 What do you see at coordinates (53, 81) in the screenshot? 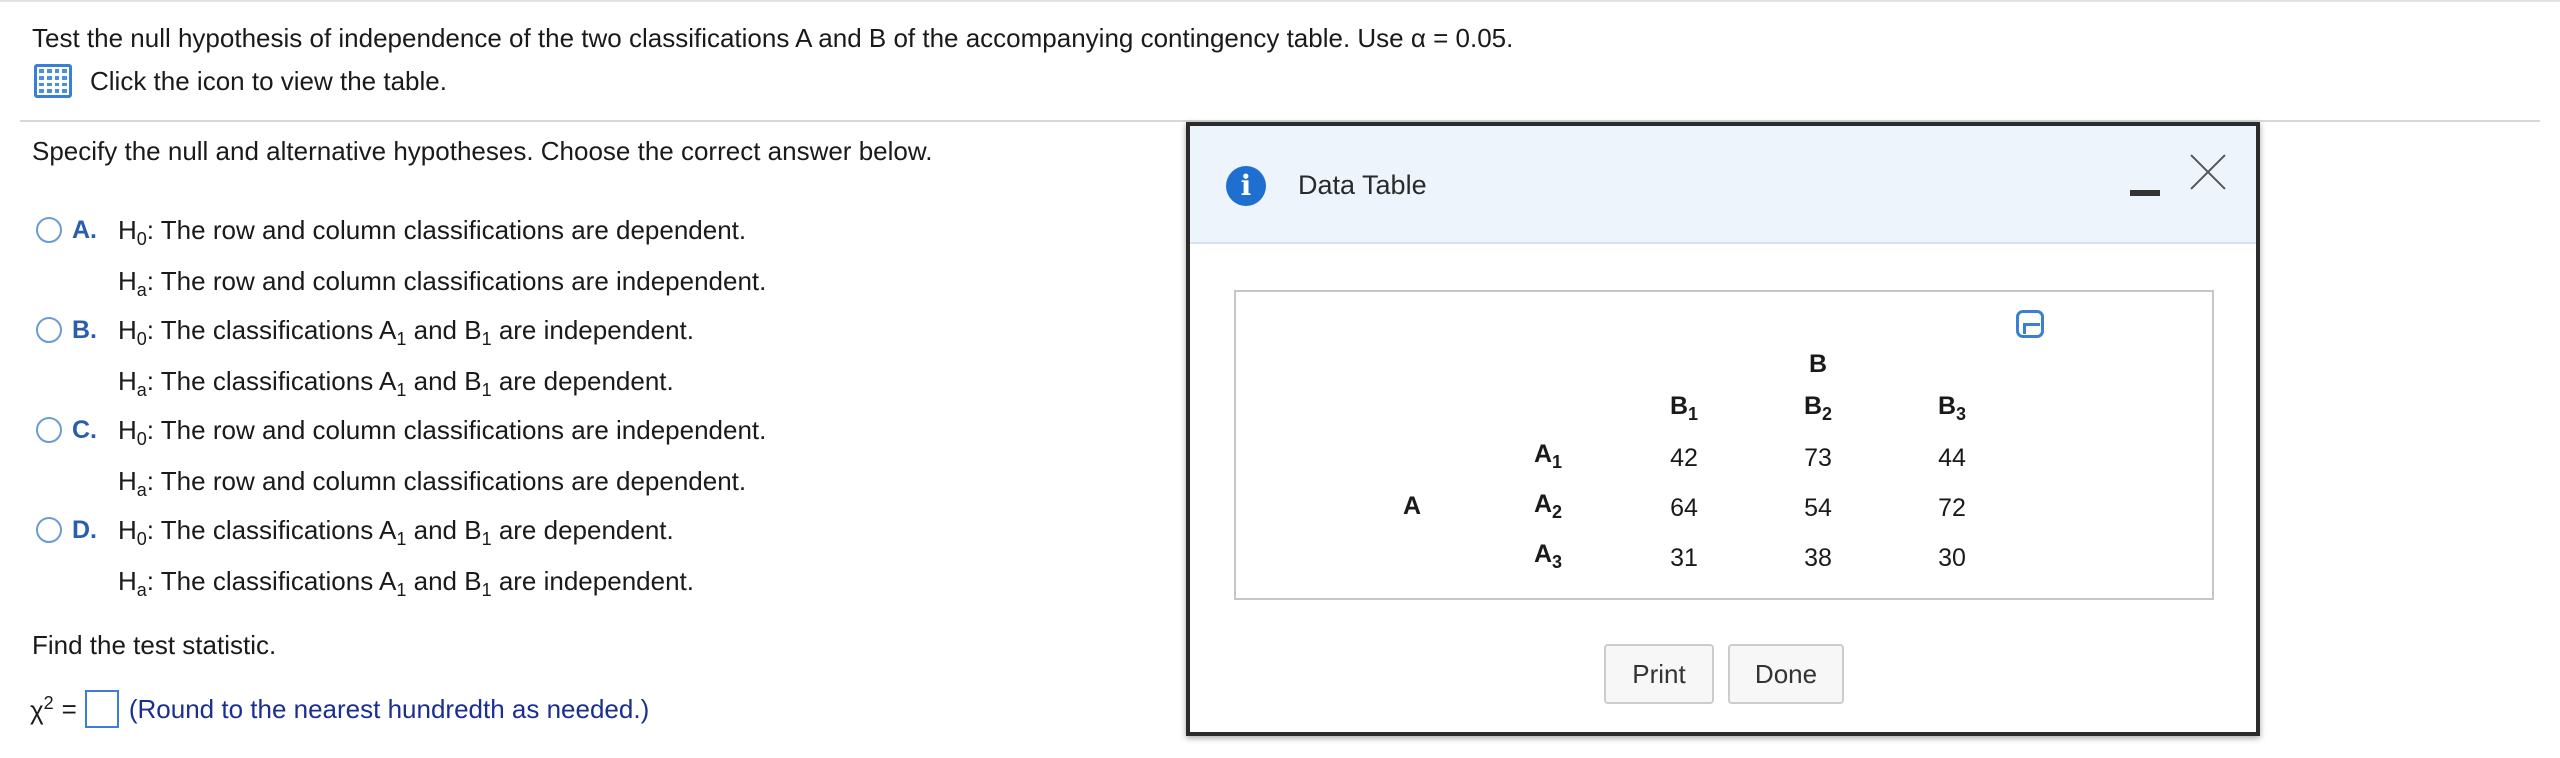
I see `table-grid-icon` at bounding box center [53, 81].